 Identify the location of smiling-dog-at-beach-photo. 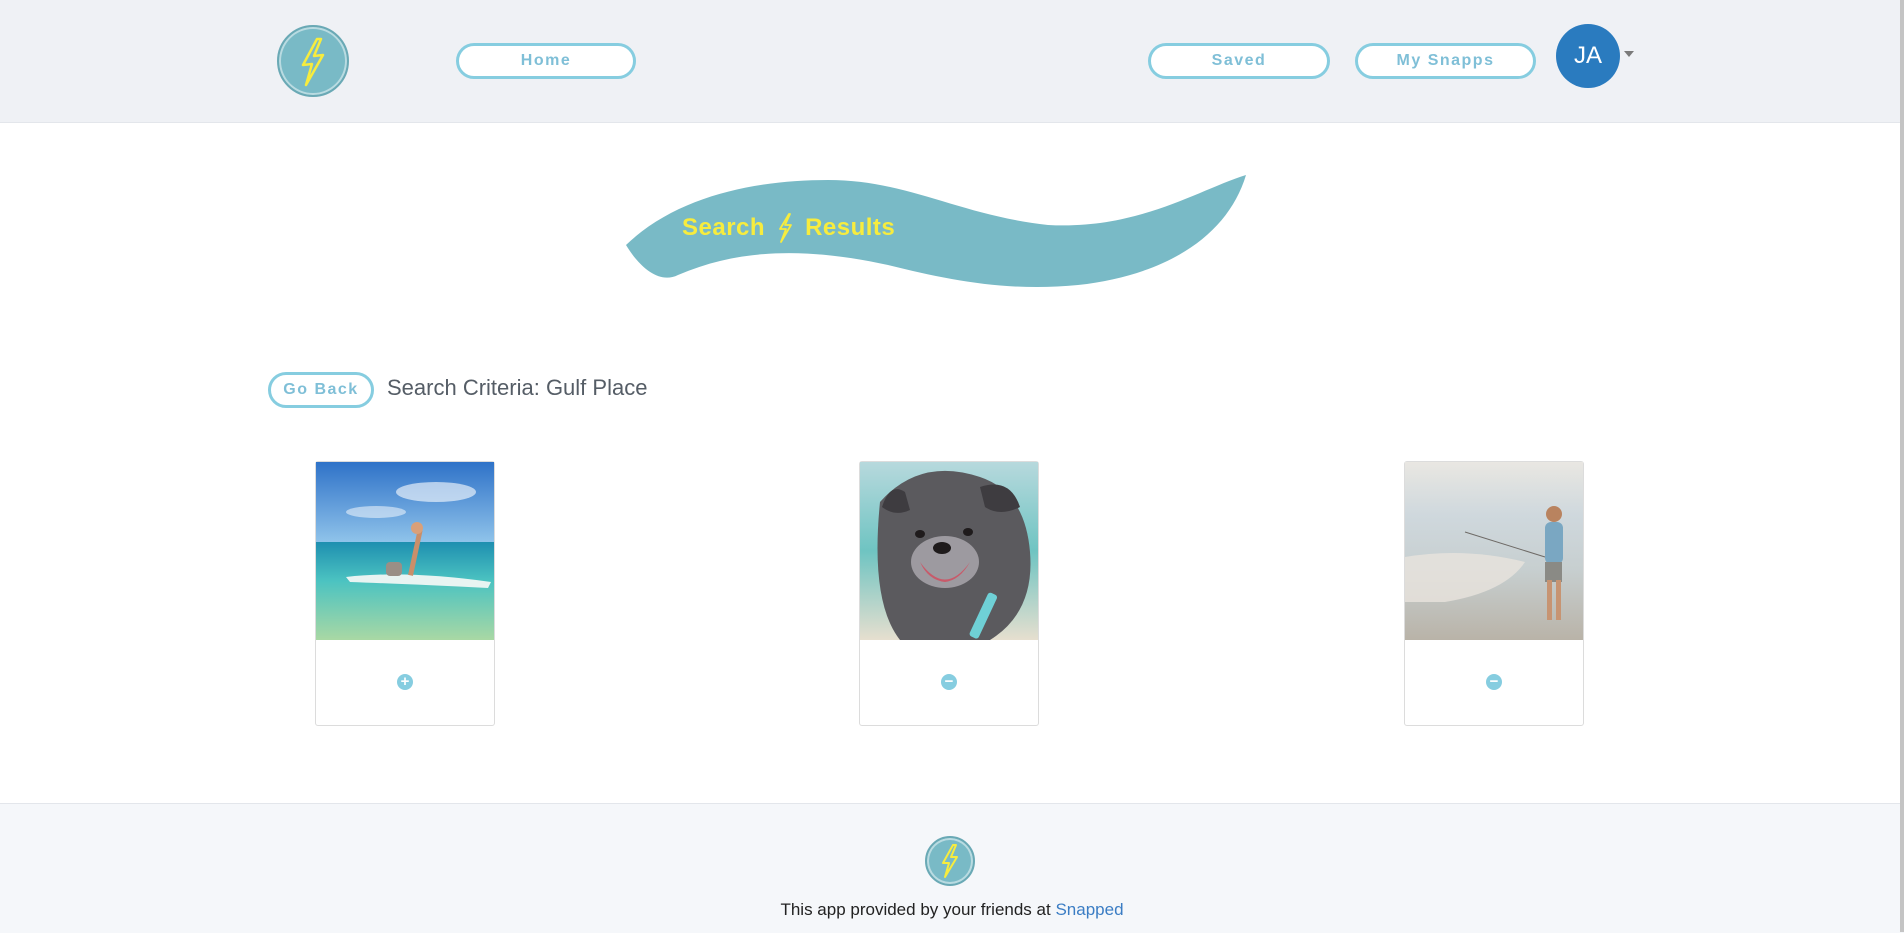
(949, 551).